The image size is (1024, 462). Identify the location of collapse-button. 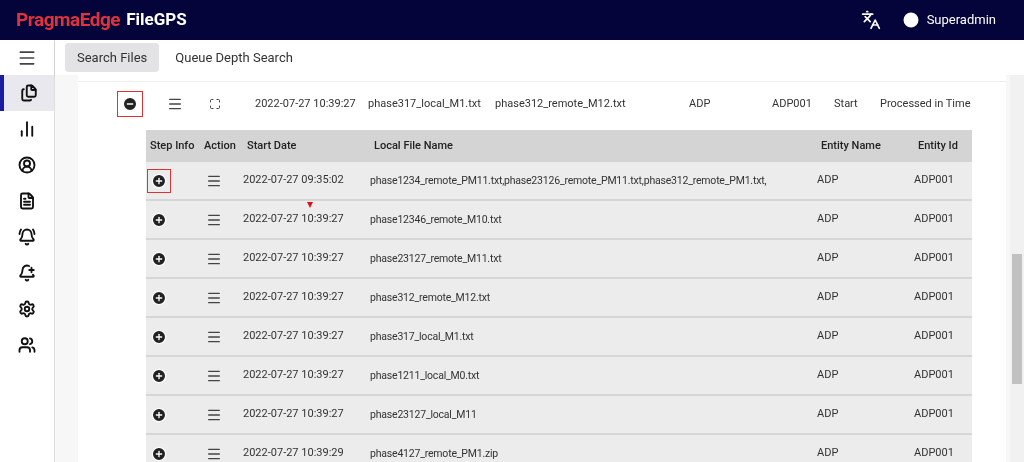
(129, 104).